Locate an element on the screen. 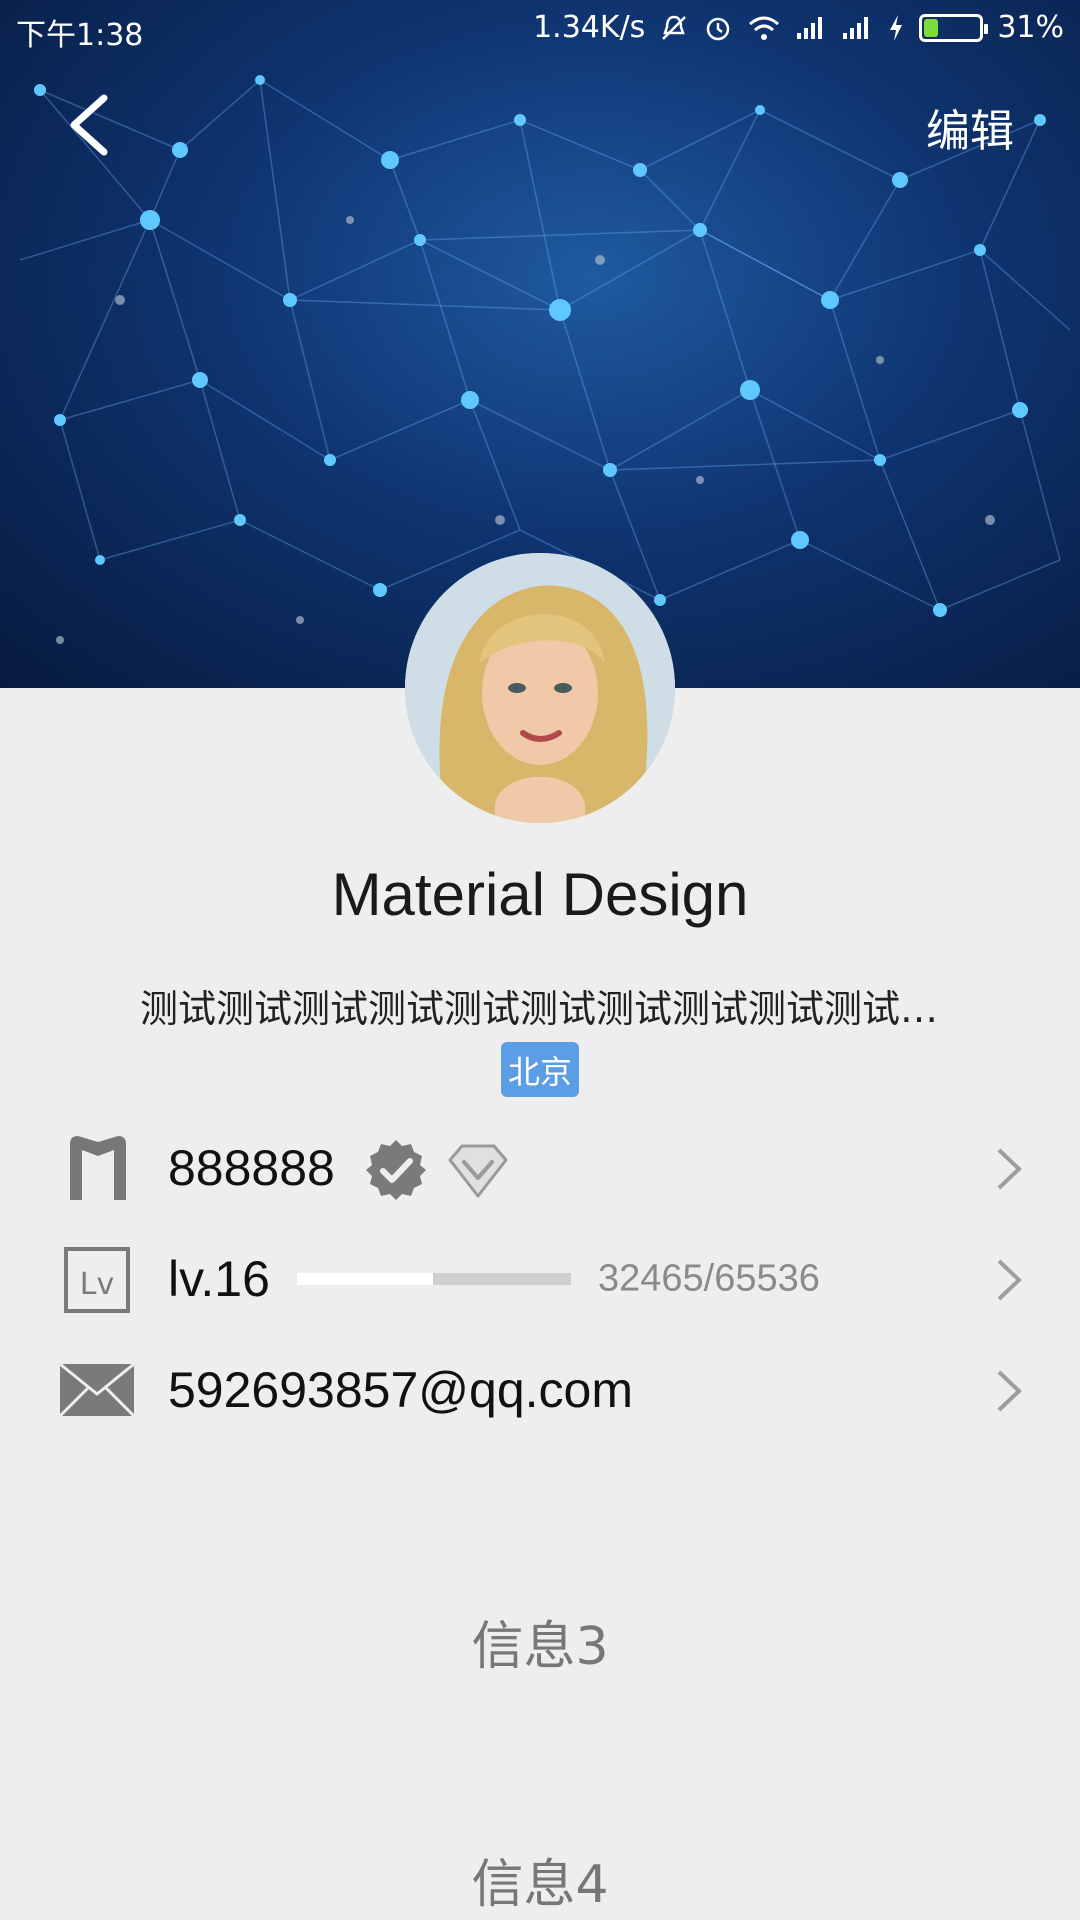 This screenshot has width=1080, height=1920. battery-icon is located at coordinates (954, 27).